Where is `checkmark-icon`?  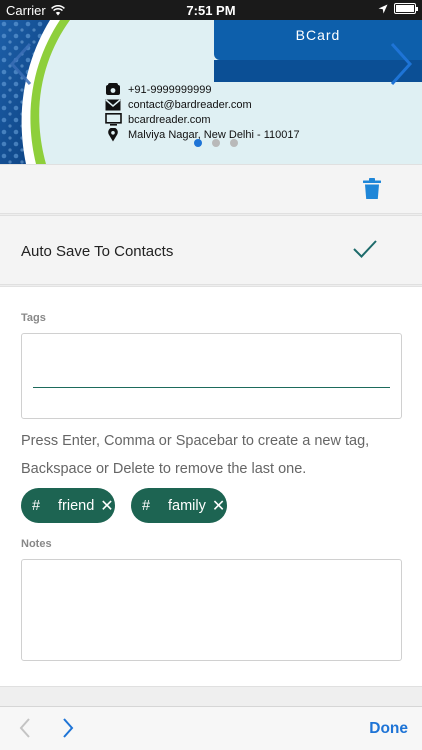 checkmark-icon is located at coordinates (365, 251).